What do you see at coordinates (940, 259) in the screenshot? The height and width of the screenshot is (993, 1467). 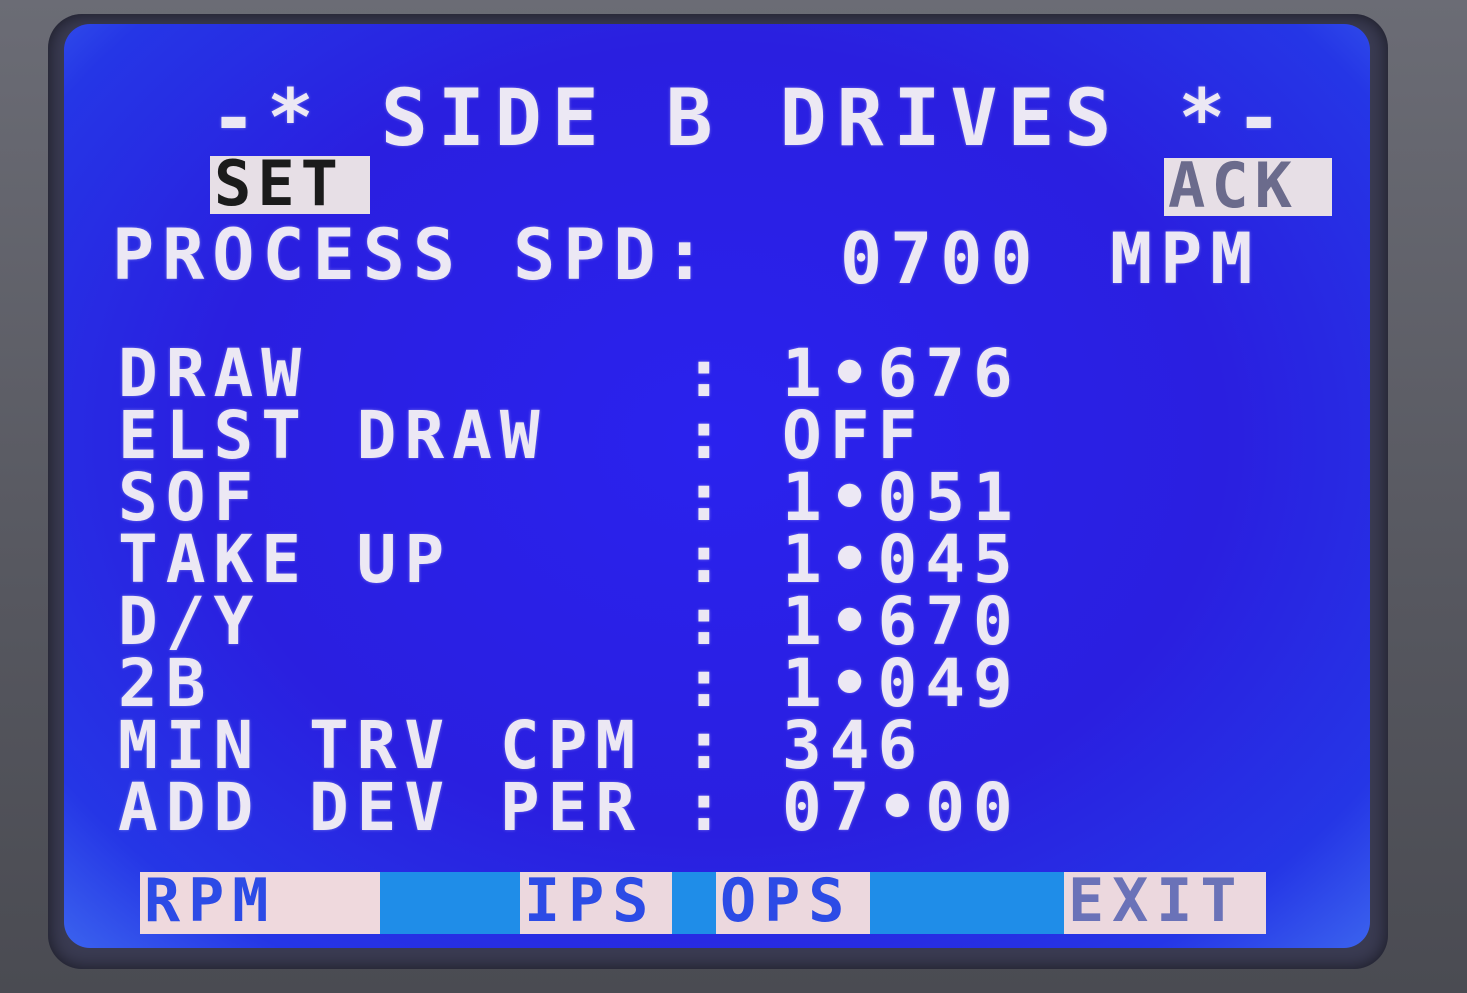 I see `process-speed-value: 0700` at bounding box center [940, 259].